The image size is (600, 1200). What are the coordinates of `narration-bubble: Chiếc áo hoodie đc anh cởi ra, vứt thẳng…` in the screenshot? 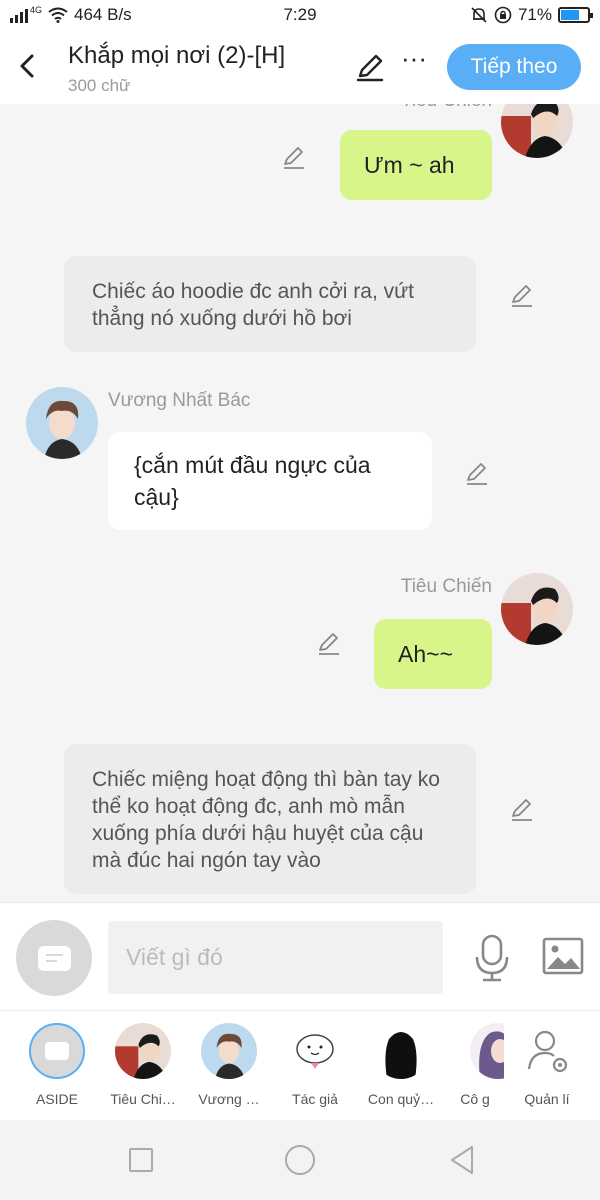 It's located at (270, 304).